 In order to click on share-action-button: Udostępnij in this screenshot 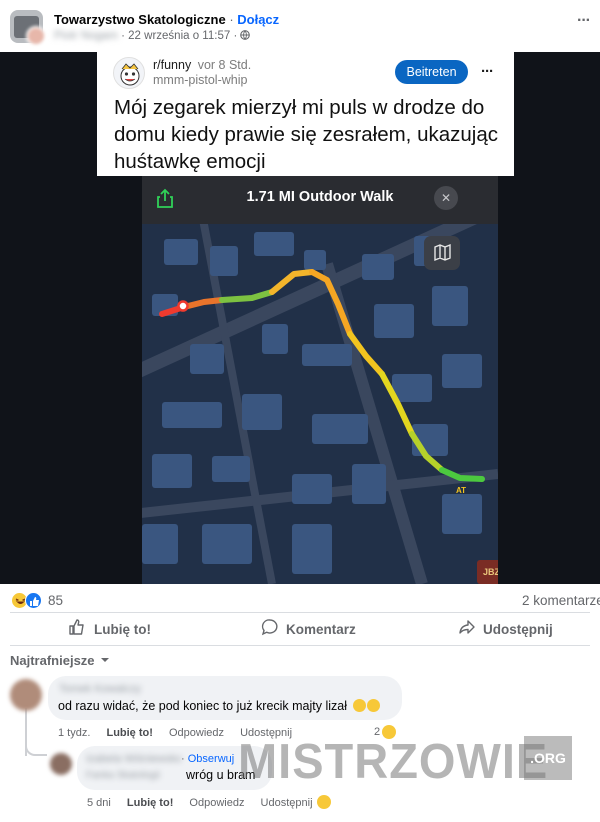, I will do `click(505, 629)`.